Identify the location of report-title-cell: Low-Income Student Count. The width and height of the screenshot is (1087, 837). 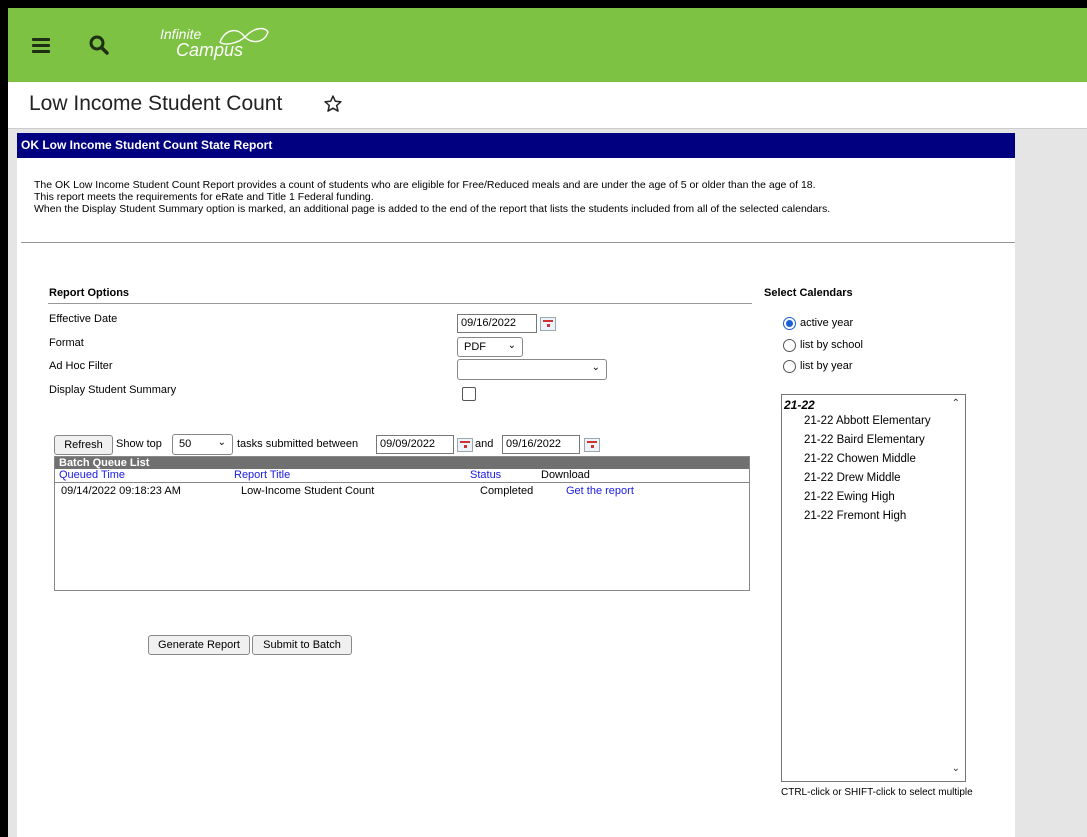
(308, 491).